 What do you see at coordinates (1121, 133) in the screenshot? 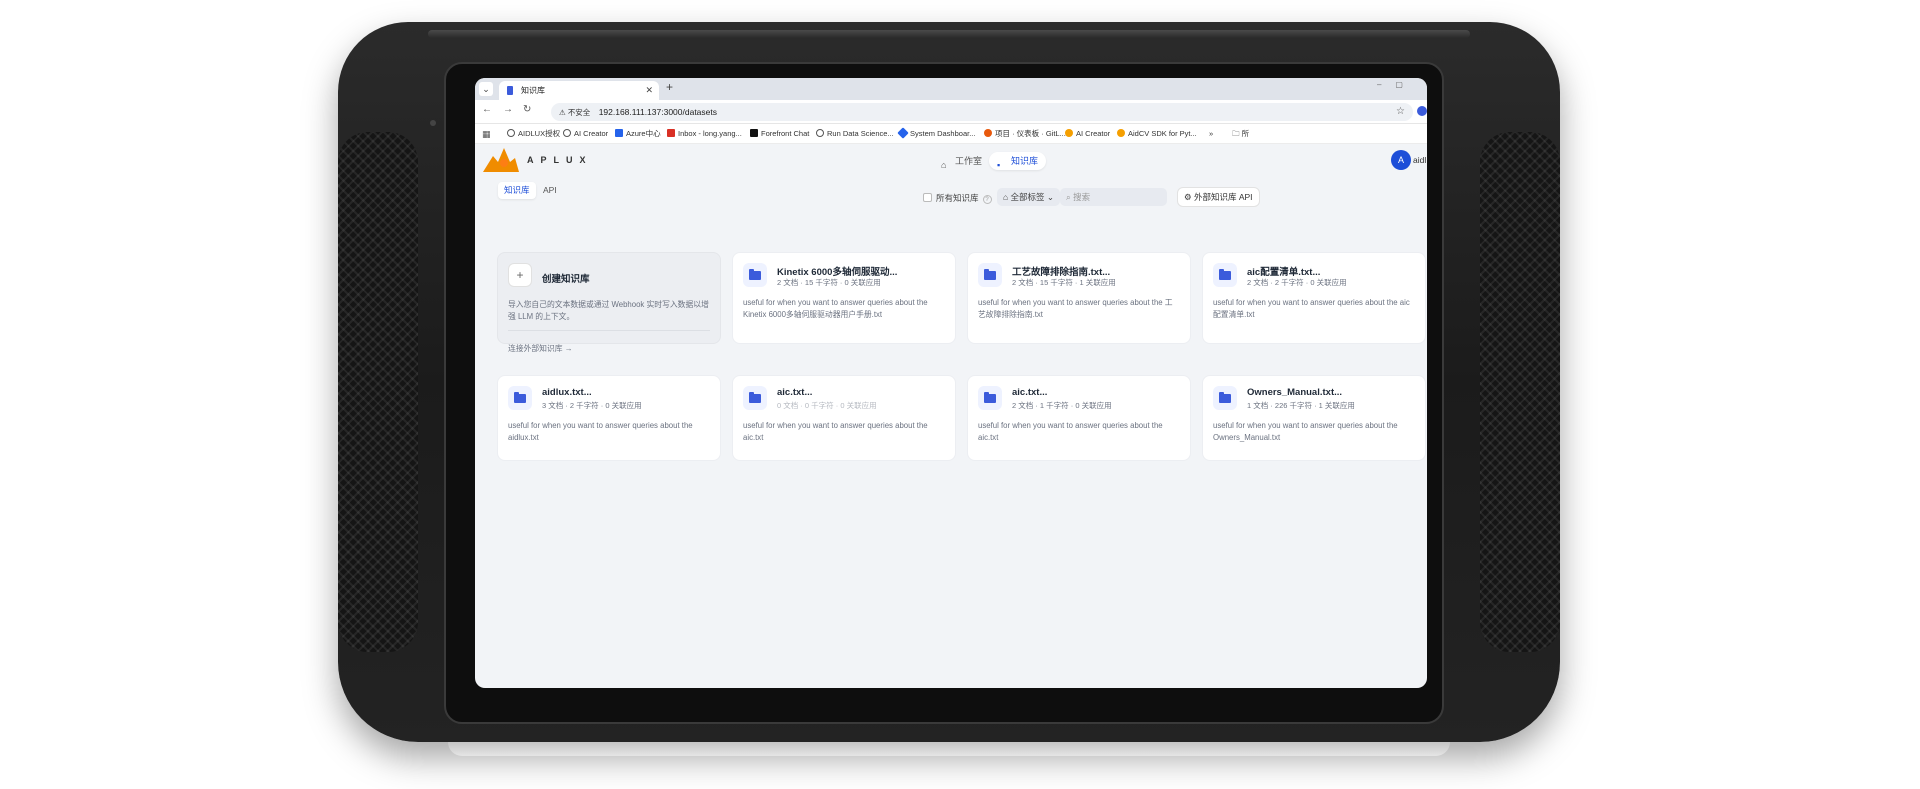
I see `aidcv-icon` at bounding box center [1121, 133].